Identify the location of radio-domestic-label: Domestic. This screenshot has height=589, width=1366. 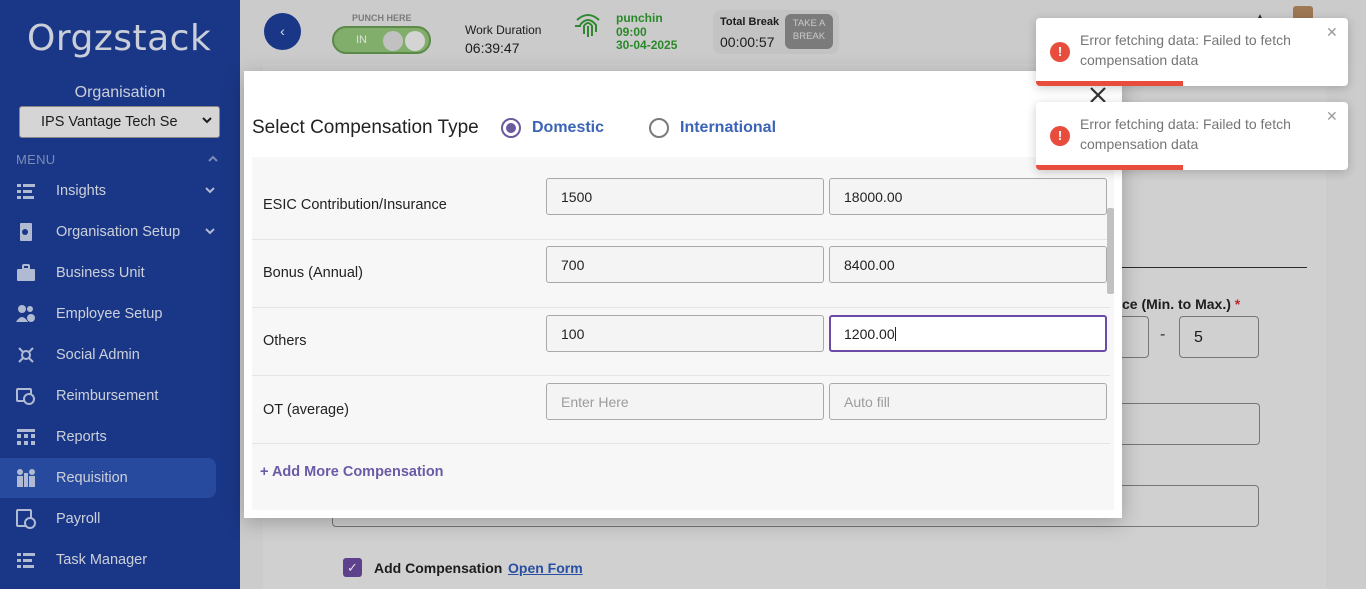
(568, 128).